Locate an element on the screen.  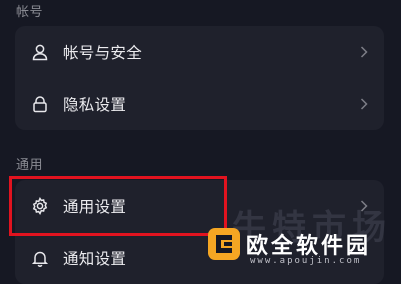
general-settings-label: 通用设置 is located at coordinates (95, 207).